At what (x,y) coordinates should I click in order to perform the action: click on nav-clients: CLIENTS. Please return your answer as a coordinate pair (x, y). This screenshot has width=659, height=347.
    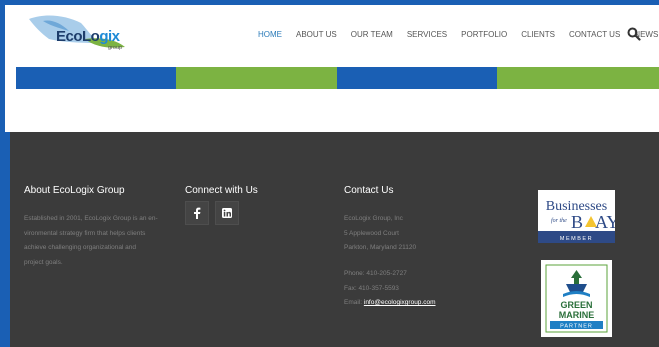
    Looking at the image, I should click on (538, 34).